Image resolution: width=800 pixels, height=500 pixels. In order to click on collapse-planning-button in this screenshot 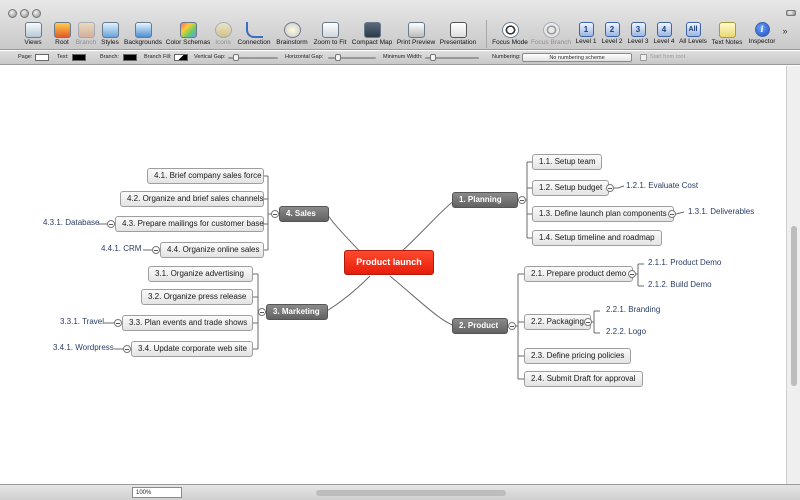, I will do `click(522, 200)`.